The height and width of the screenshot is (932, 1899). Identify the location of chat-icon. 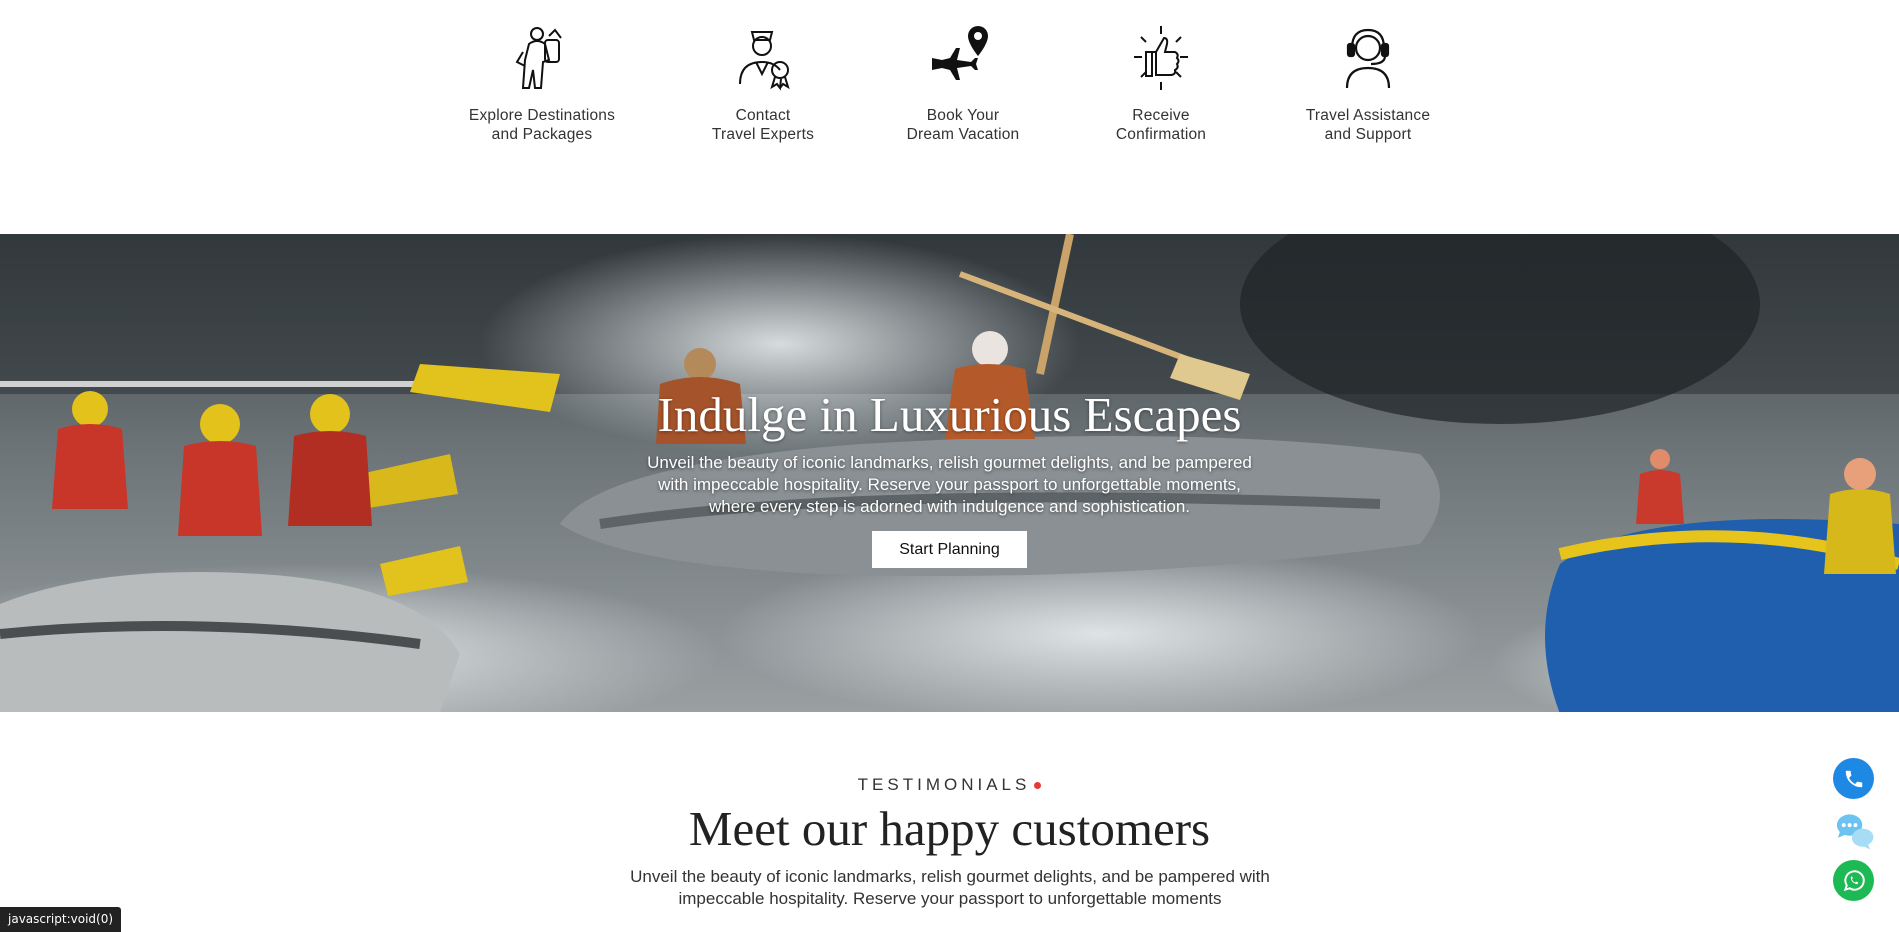
(1855, 831).